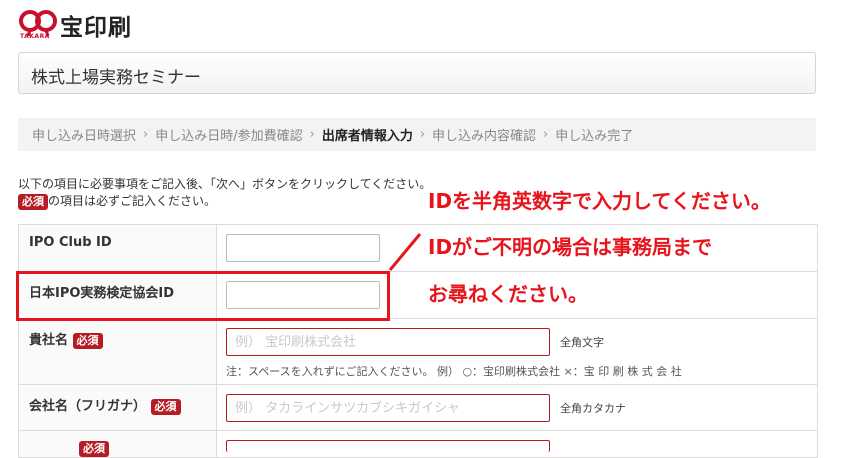  Describe the element at coordinates (388, 446) in the screenshot. I see `next-row-input` at that location.